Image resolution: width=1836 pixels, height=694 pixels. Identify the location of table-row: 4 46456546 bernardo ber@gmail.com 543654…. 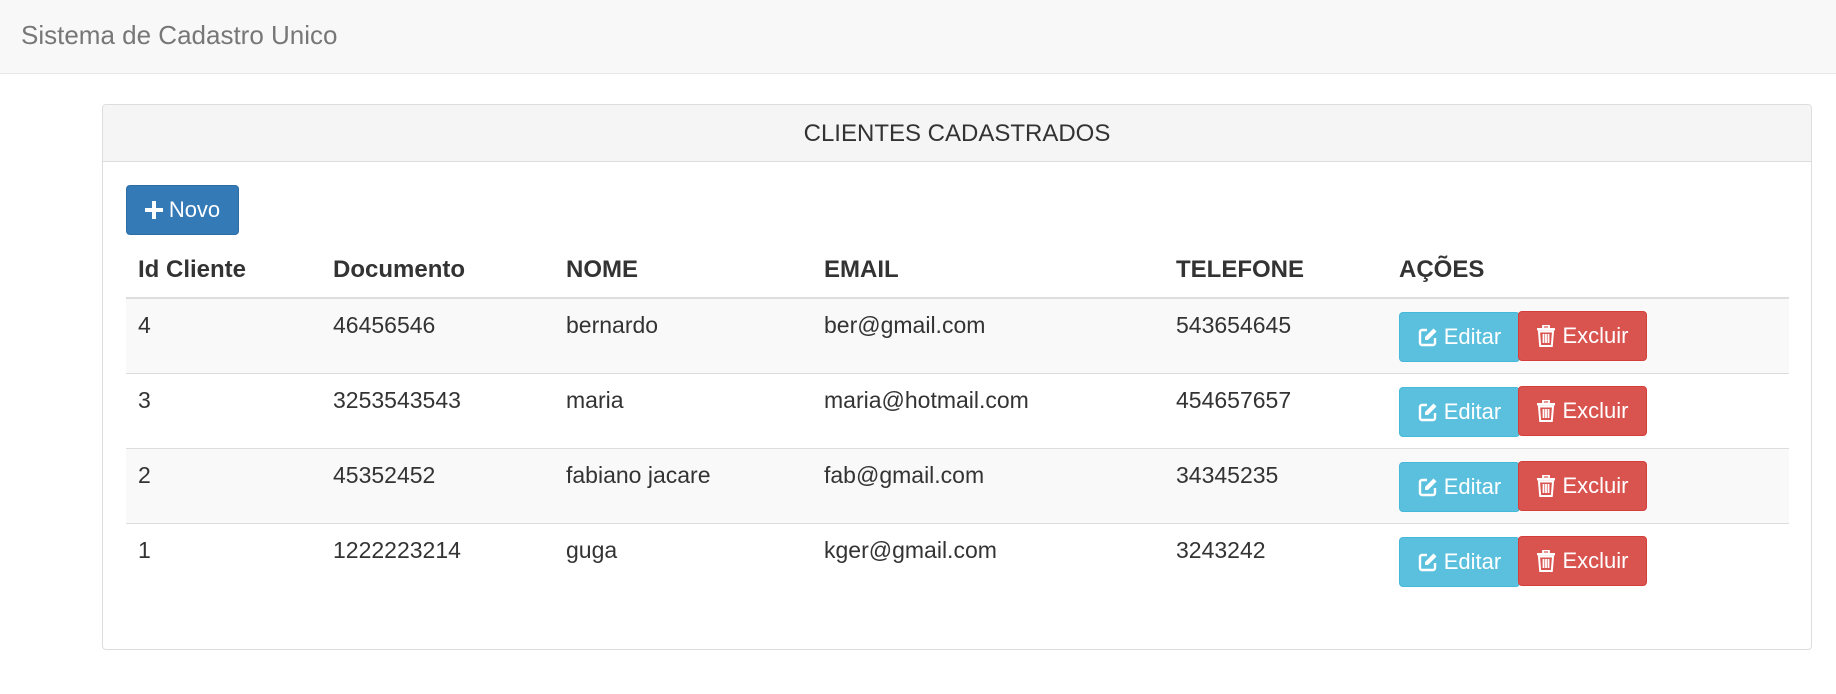
(957, 335).